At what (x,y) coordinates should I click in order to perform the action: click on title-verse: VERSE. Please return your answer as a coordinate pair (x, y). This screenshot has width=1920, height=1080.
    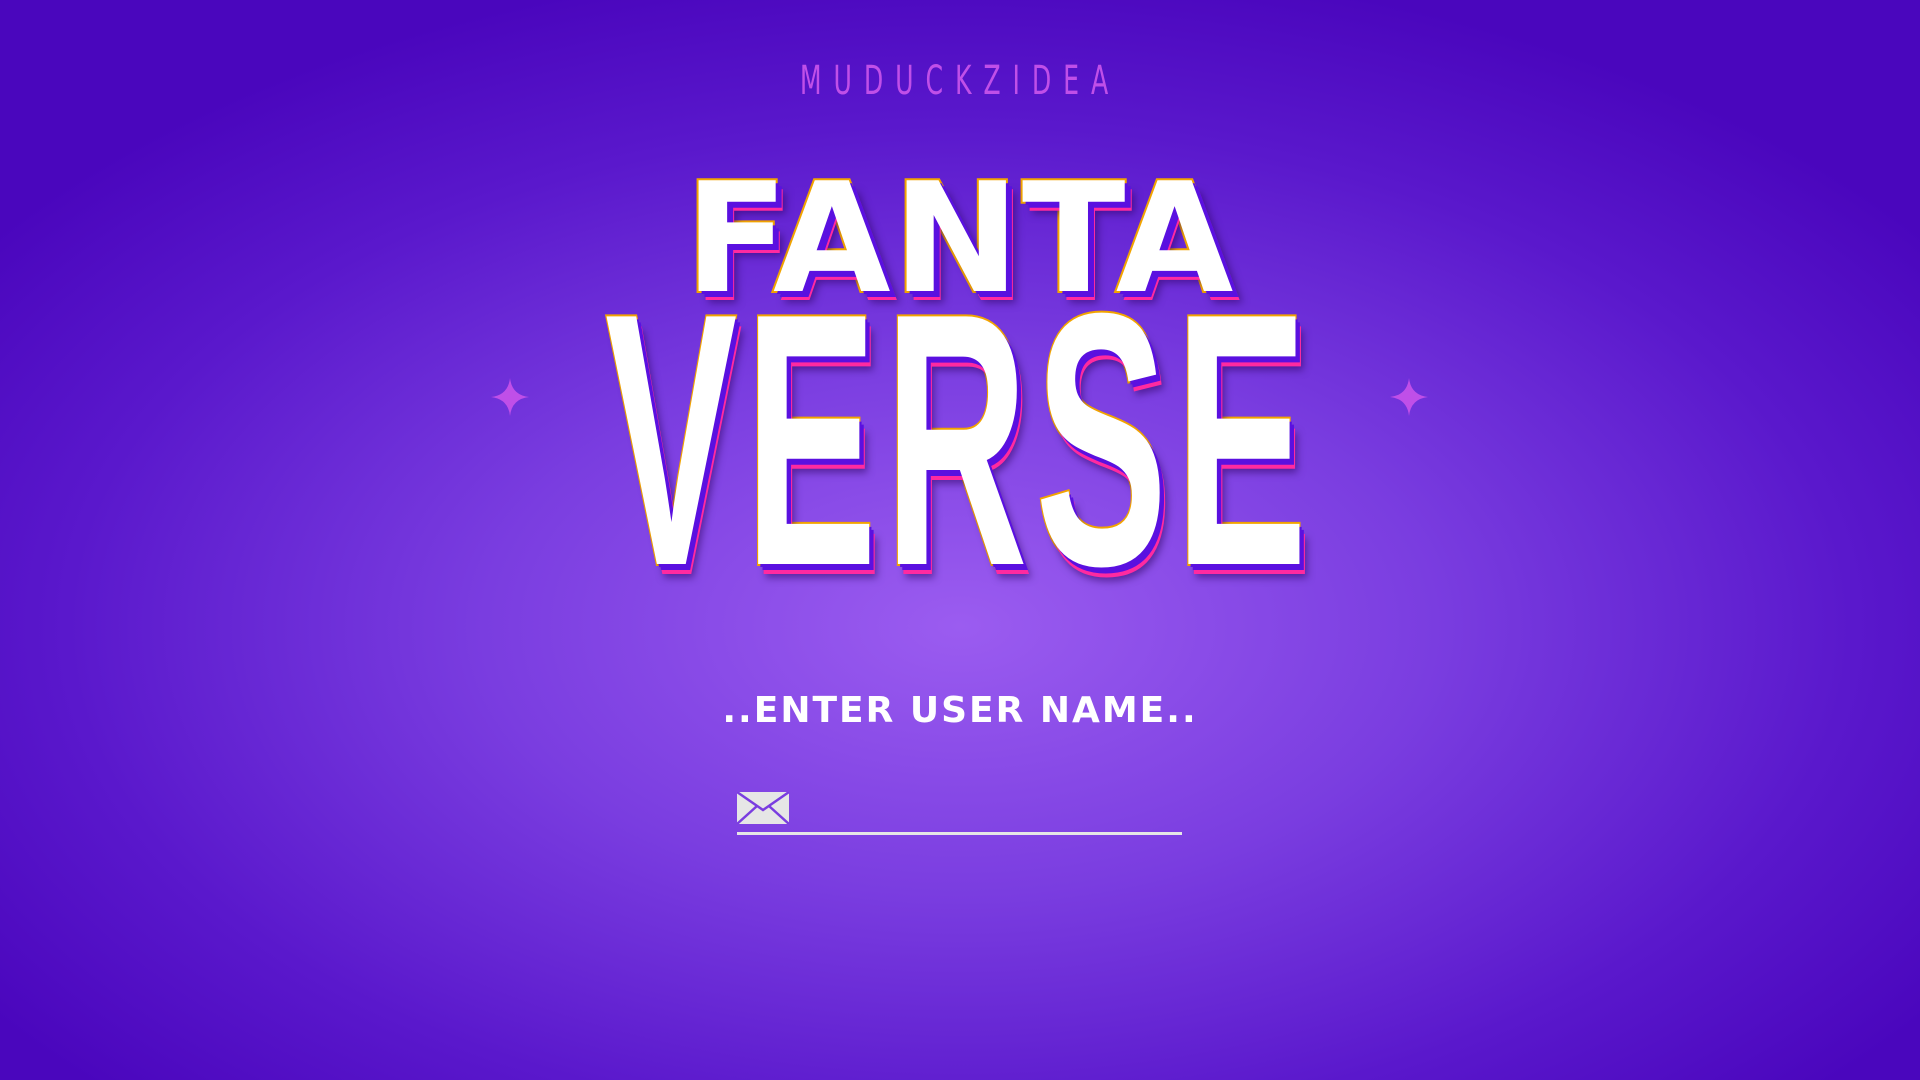
    Looking at the image, I should click on (959, 440).